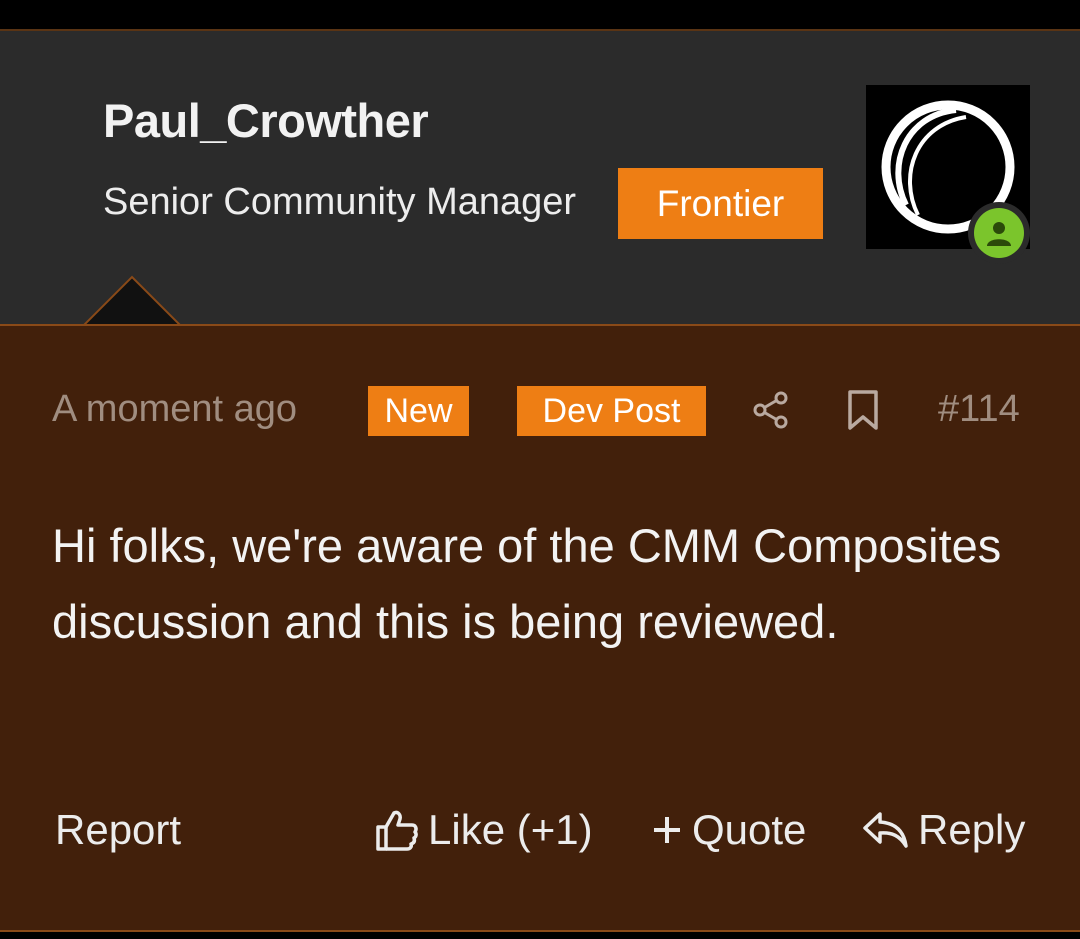 The width and height of the screenshot is (1080, 939). Describe the element at coordinates (979, 409) in the screenshot. I see `post-number: #114` at that location.